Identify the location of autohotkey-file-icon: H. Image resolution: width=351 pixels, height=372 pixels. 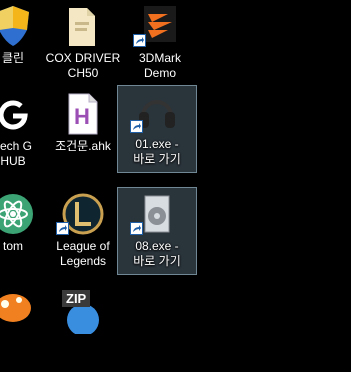
(83, 114).